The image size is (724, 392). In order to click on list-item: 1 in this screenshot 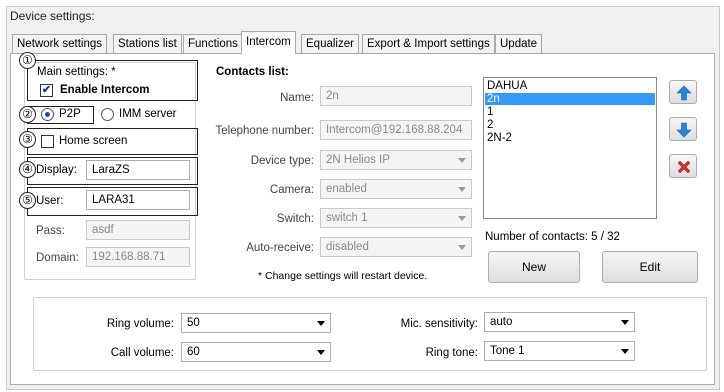, I will do `click(570, 112)`.